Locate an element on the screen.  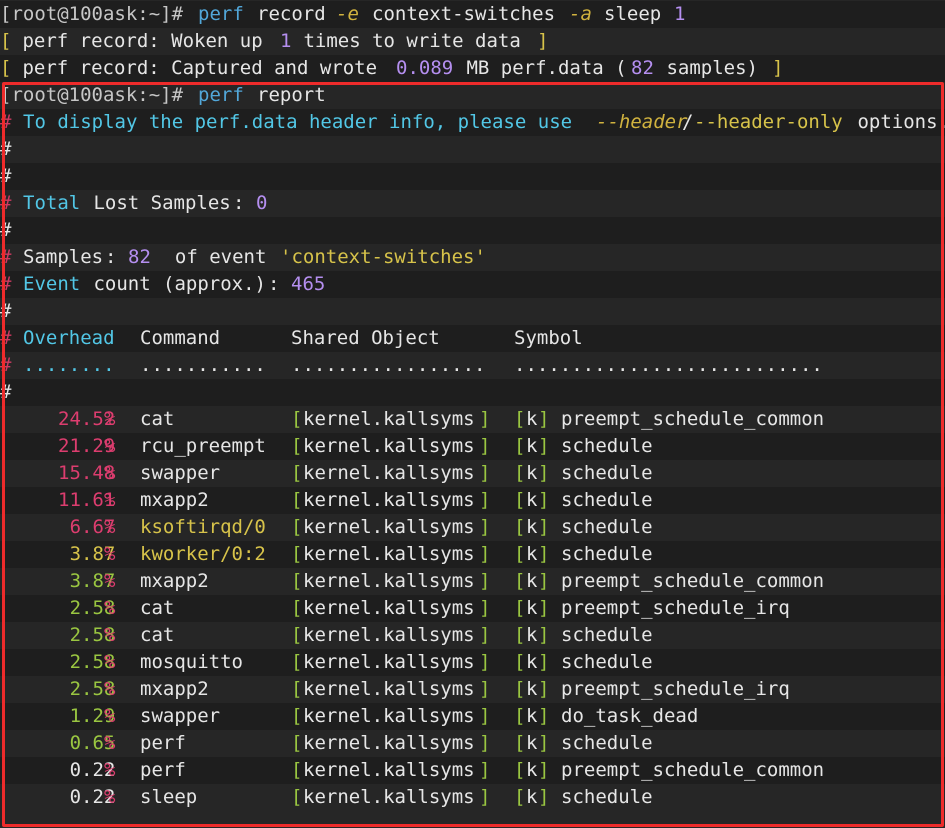
row-command: swapper is located at coordinates (180, 473).